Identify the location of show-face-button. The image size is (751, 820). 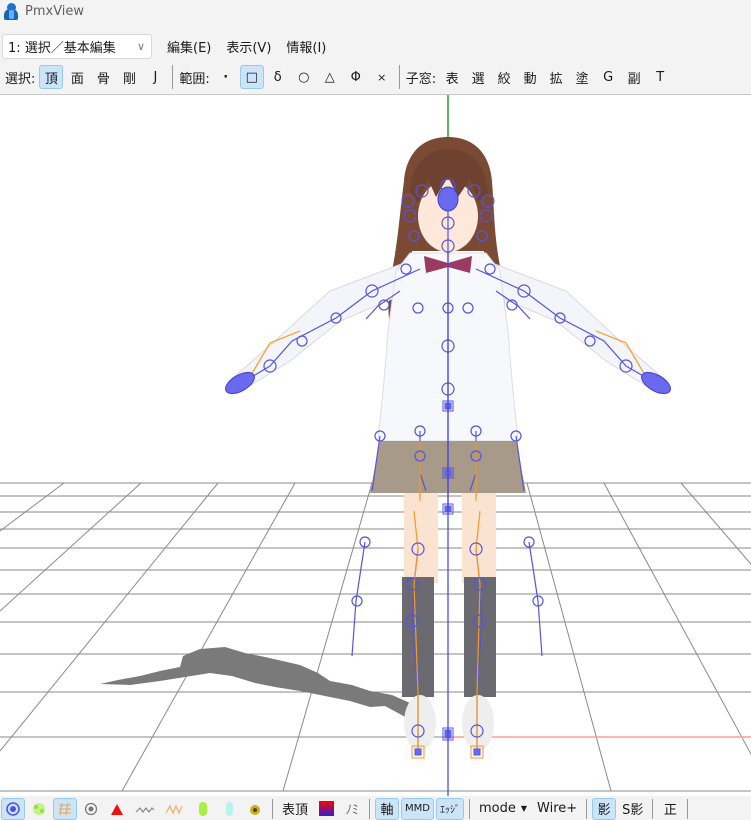
(117, 809).